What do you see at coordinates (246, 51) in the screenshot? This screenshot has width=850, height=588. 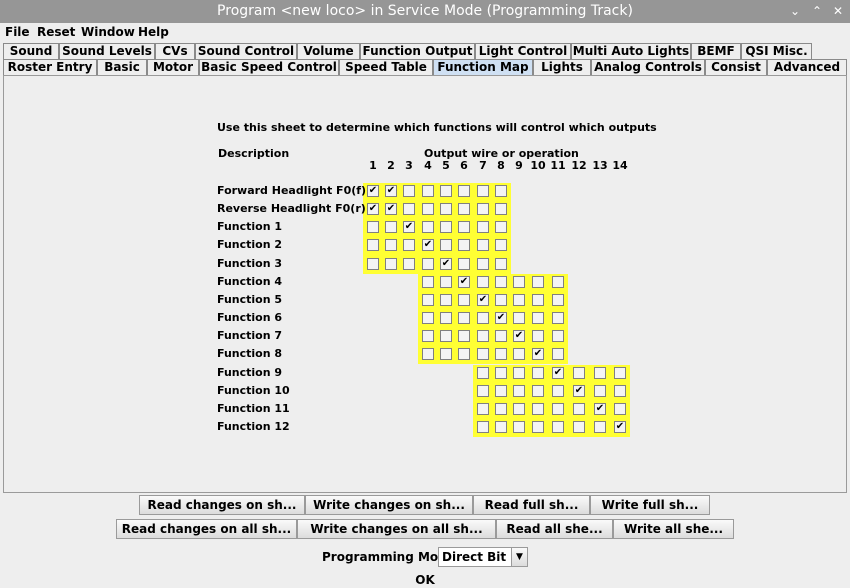 I see `tab-sound-control: Sound Control` at bounding box center [246, 51].